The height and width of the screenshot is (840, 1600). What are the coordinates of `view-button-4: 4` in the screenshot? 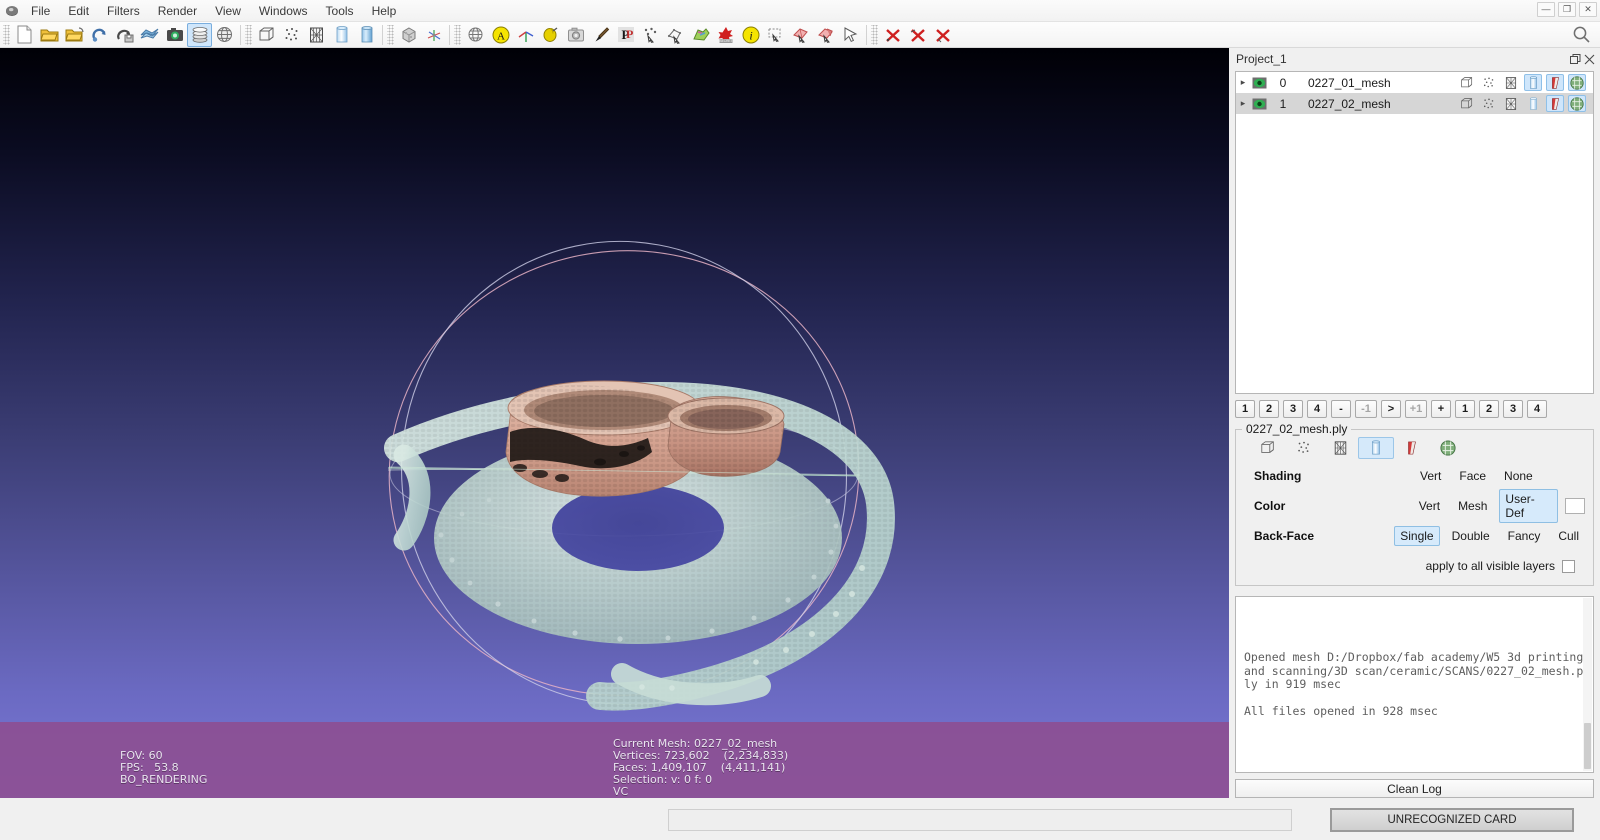 It's located at (1317, 409).